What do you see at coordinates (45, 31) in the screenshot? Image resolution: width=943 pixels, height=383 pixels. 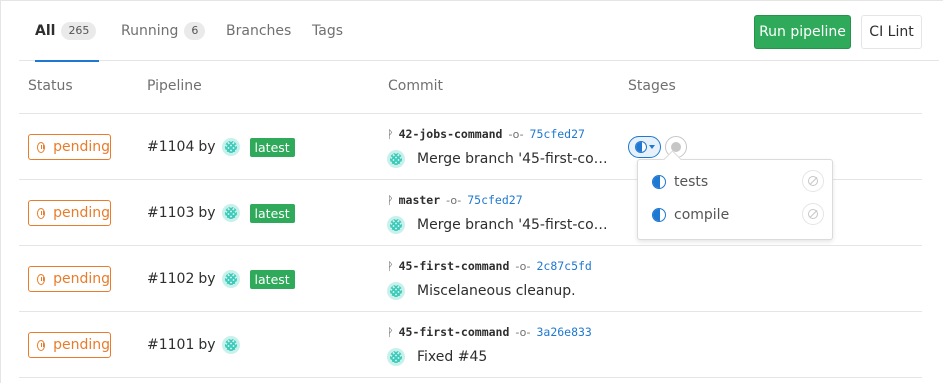 I see `tab-all-label: All` at bounding box center [45, 31].